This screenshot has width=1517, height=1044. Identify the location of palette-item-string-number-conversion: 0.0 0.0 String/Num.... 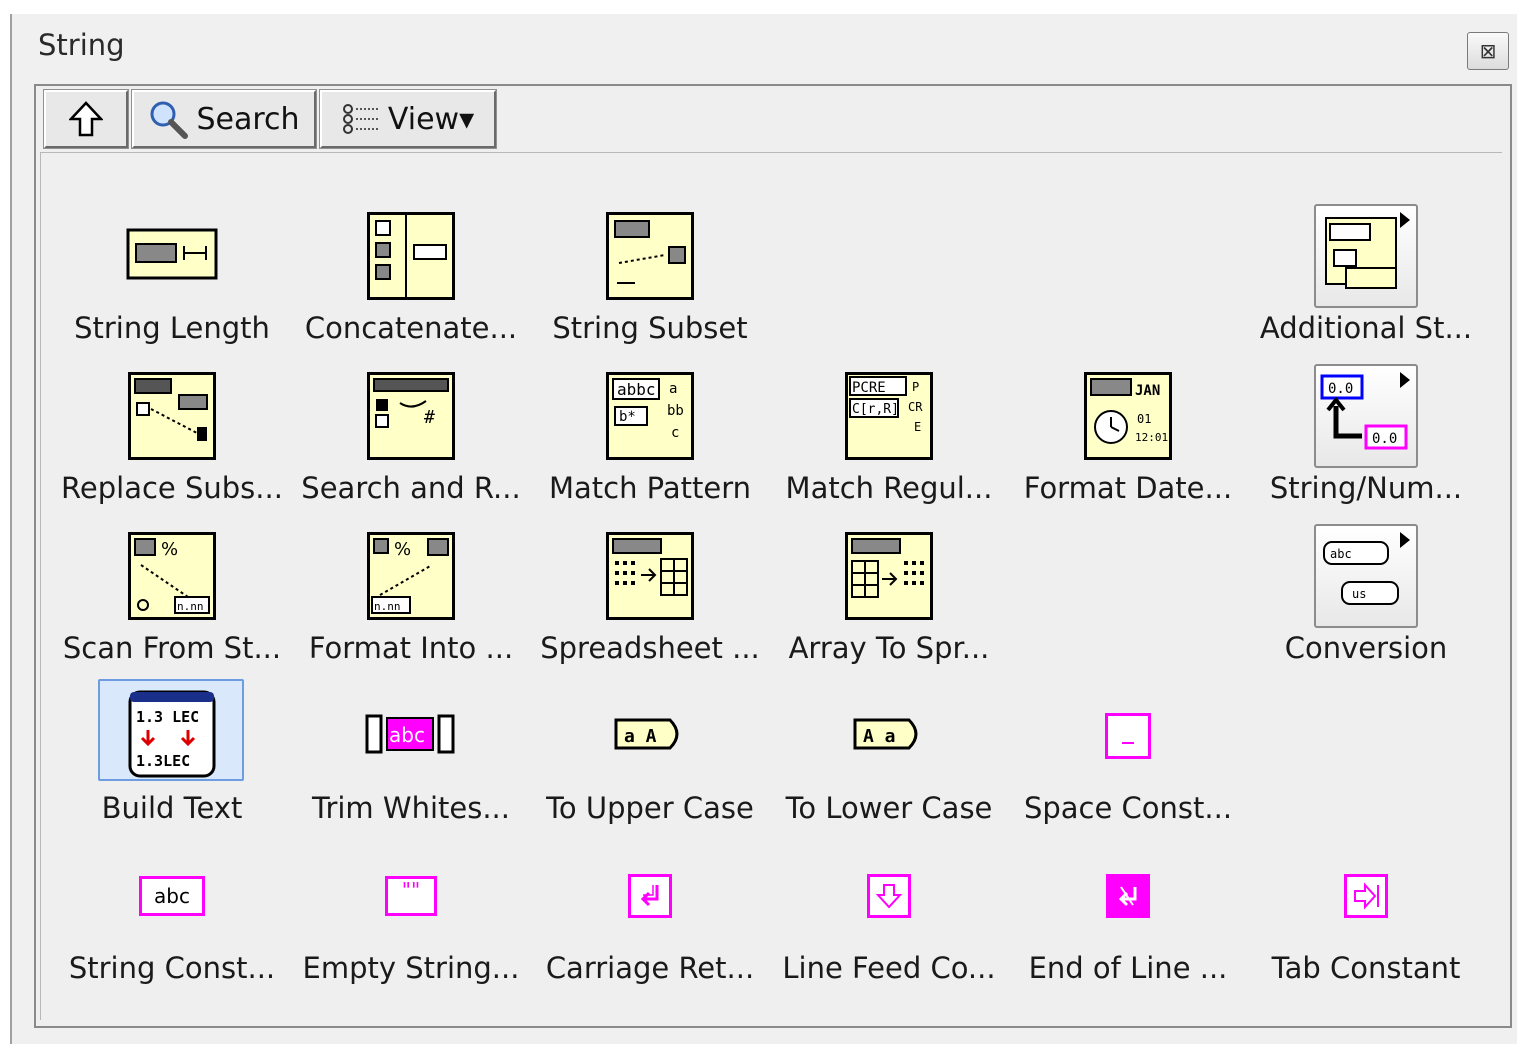
(1366, 437).